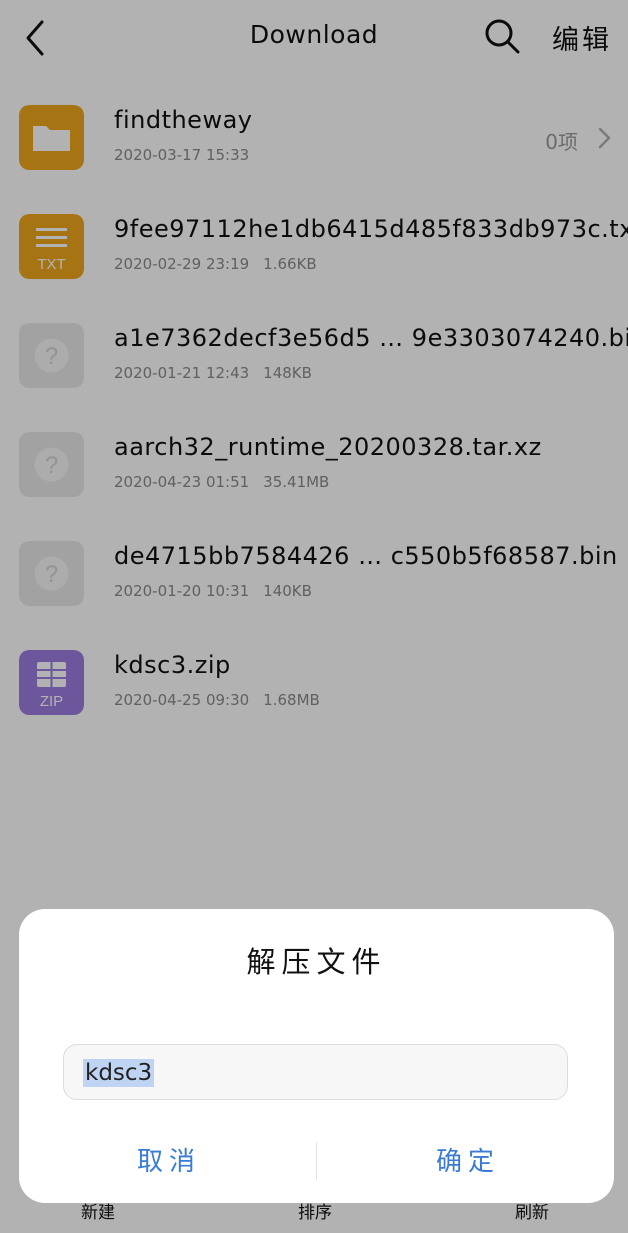 This screenshot has width=628, height=1233. I want to click on cancel-button: 取消, so click(169, 1159).